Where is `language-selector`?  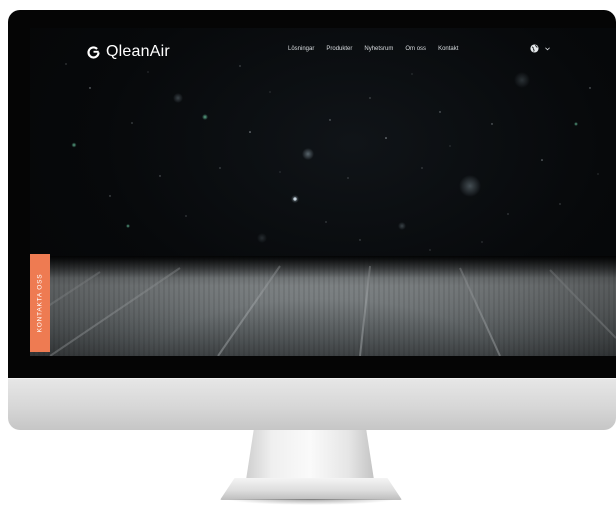
language-selector is located at coordinates (540, 48).